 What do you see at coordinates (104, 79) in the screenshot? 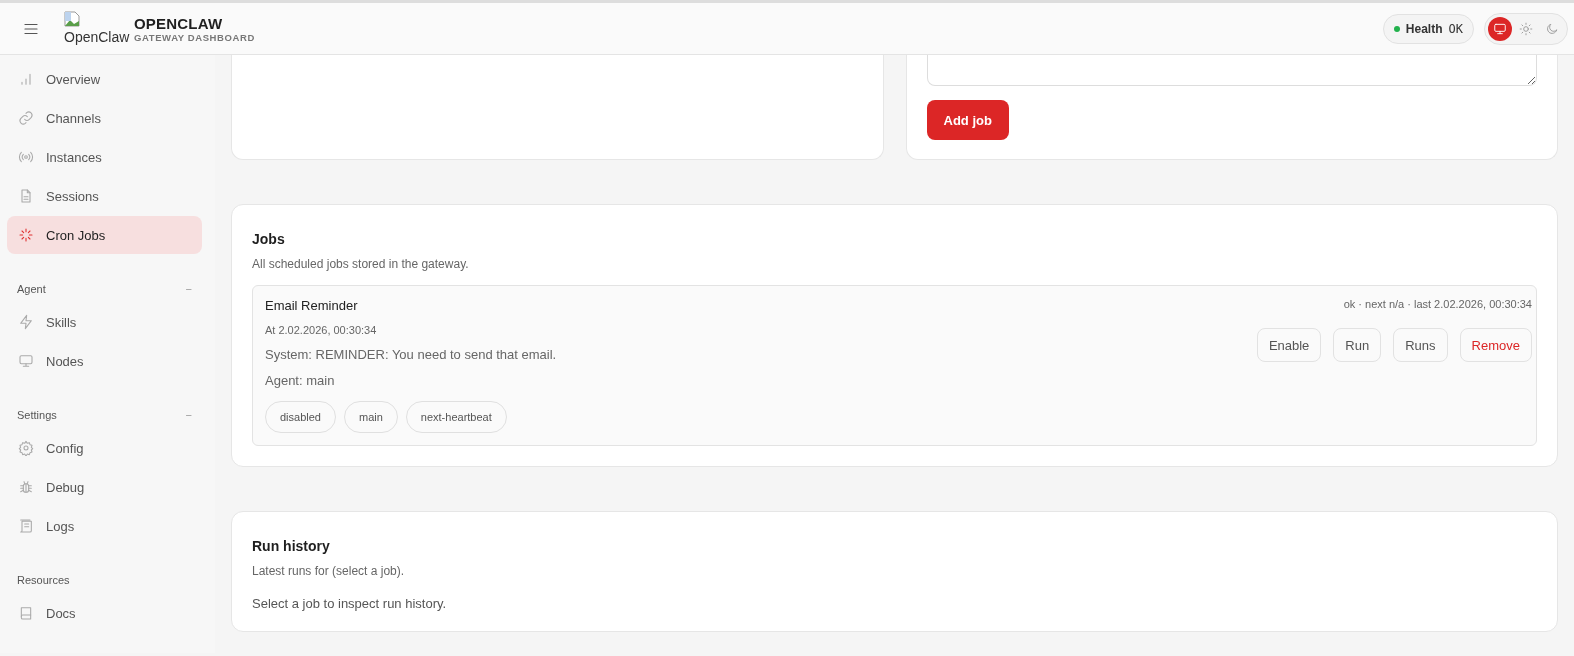
I see `nav-item: Overview` at bounding box center [104, 79].